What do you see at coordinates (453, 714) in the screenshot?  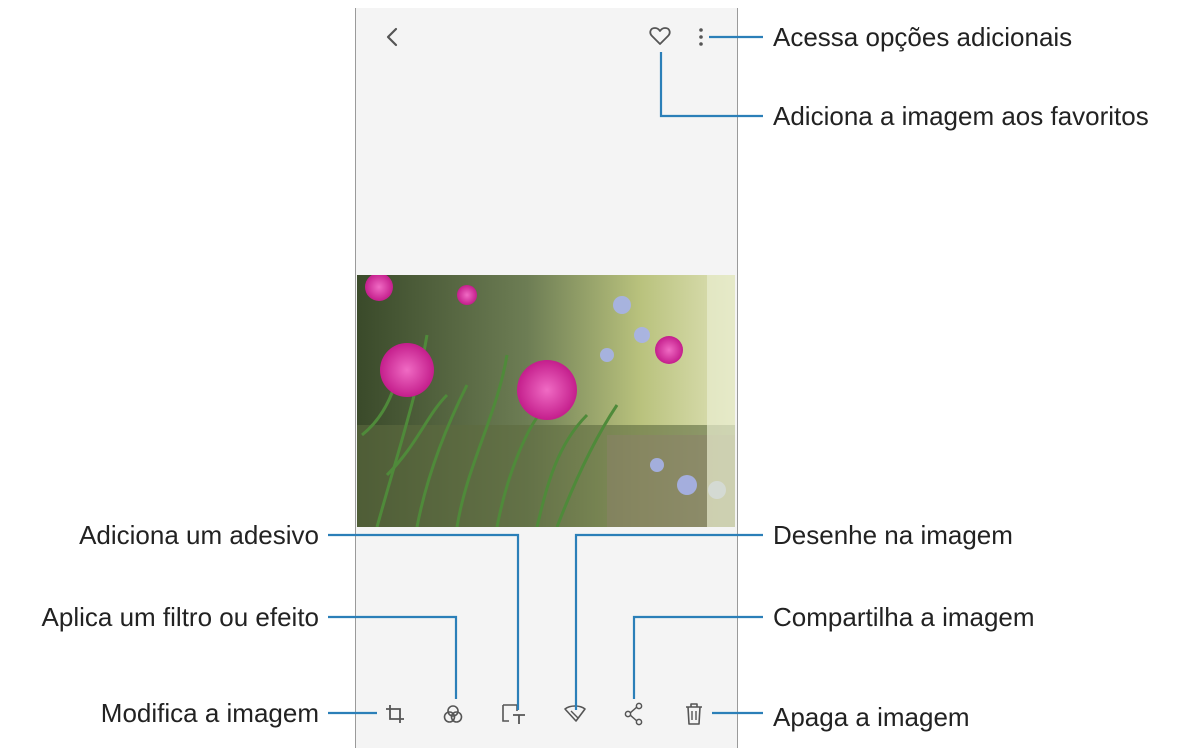 I see `filter-icon` at bounding box center [453, 714].